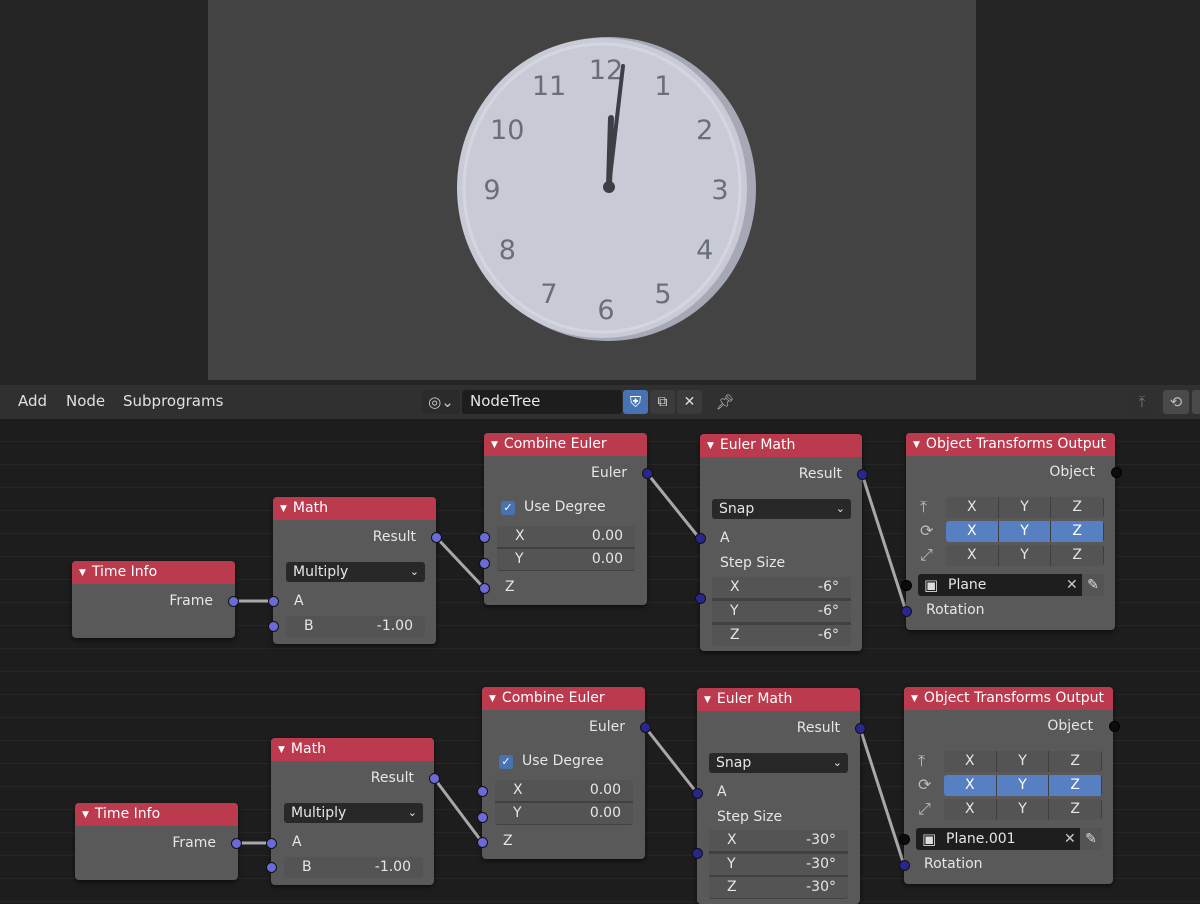 This screenshot has height=904, width=1200. What do you see at coordinates (1010, 444) in the screenshot?
I see `node-header: ▼ Object Transforms Output` at bounding box center [1010, 444].